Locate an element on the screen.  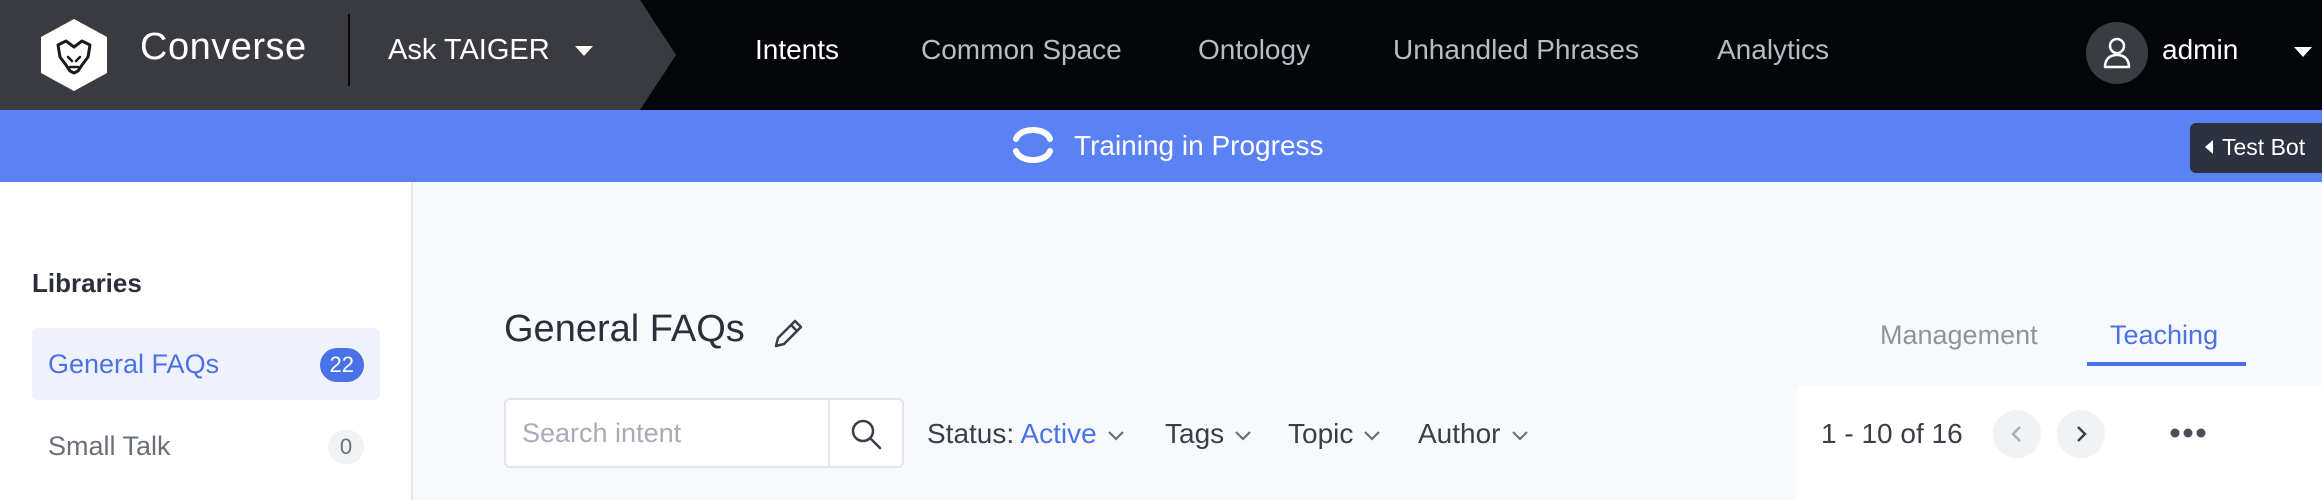
user-icon is located at coordinates (2117, 53).